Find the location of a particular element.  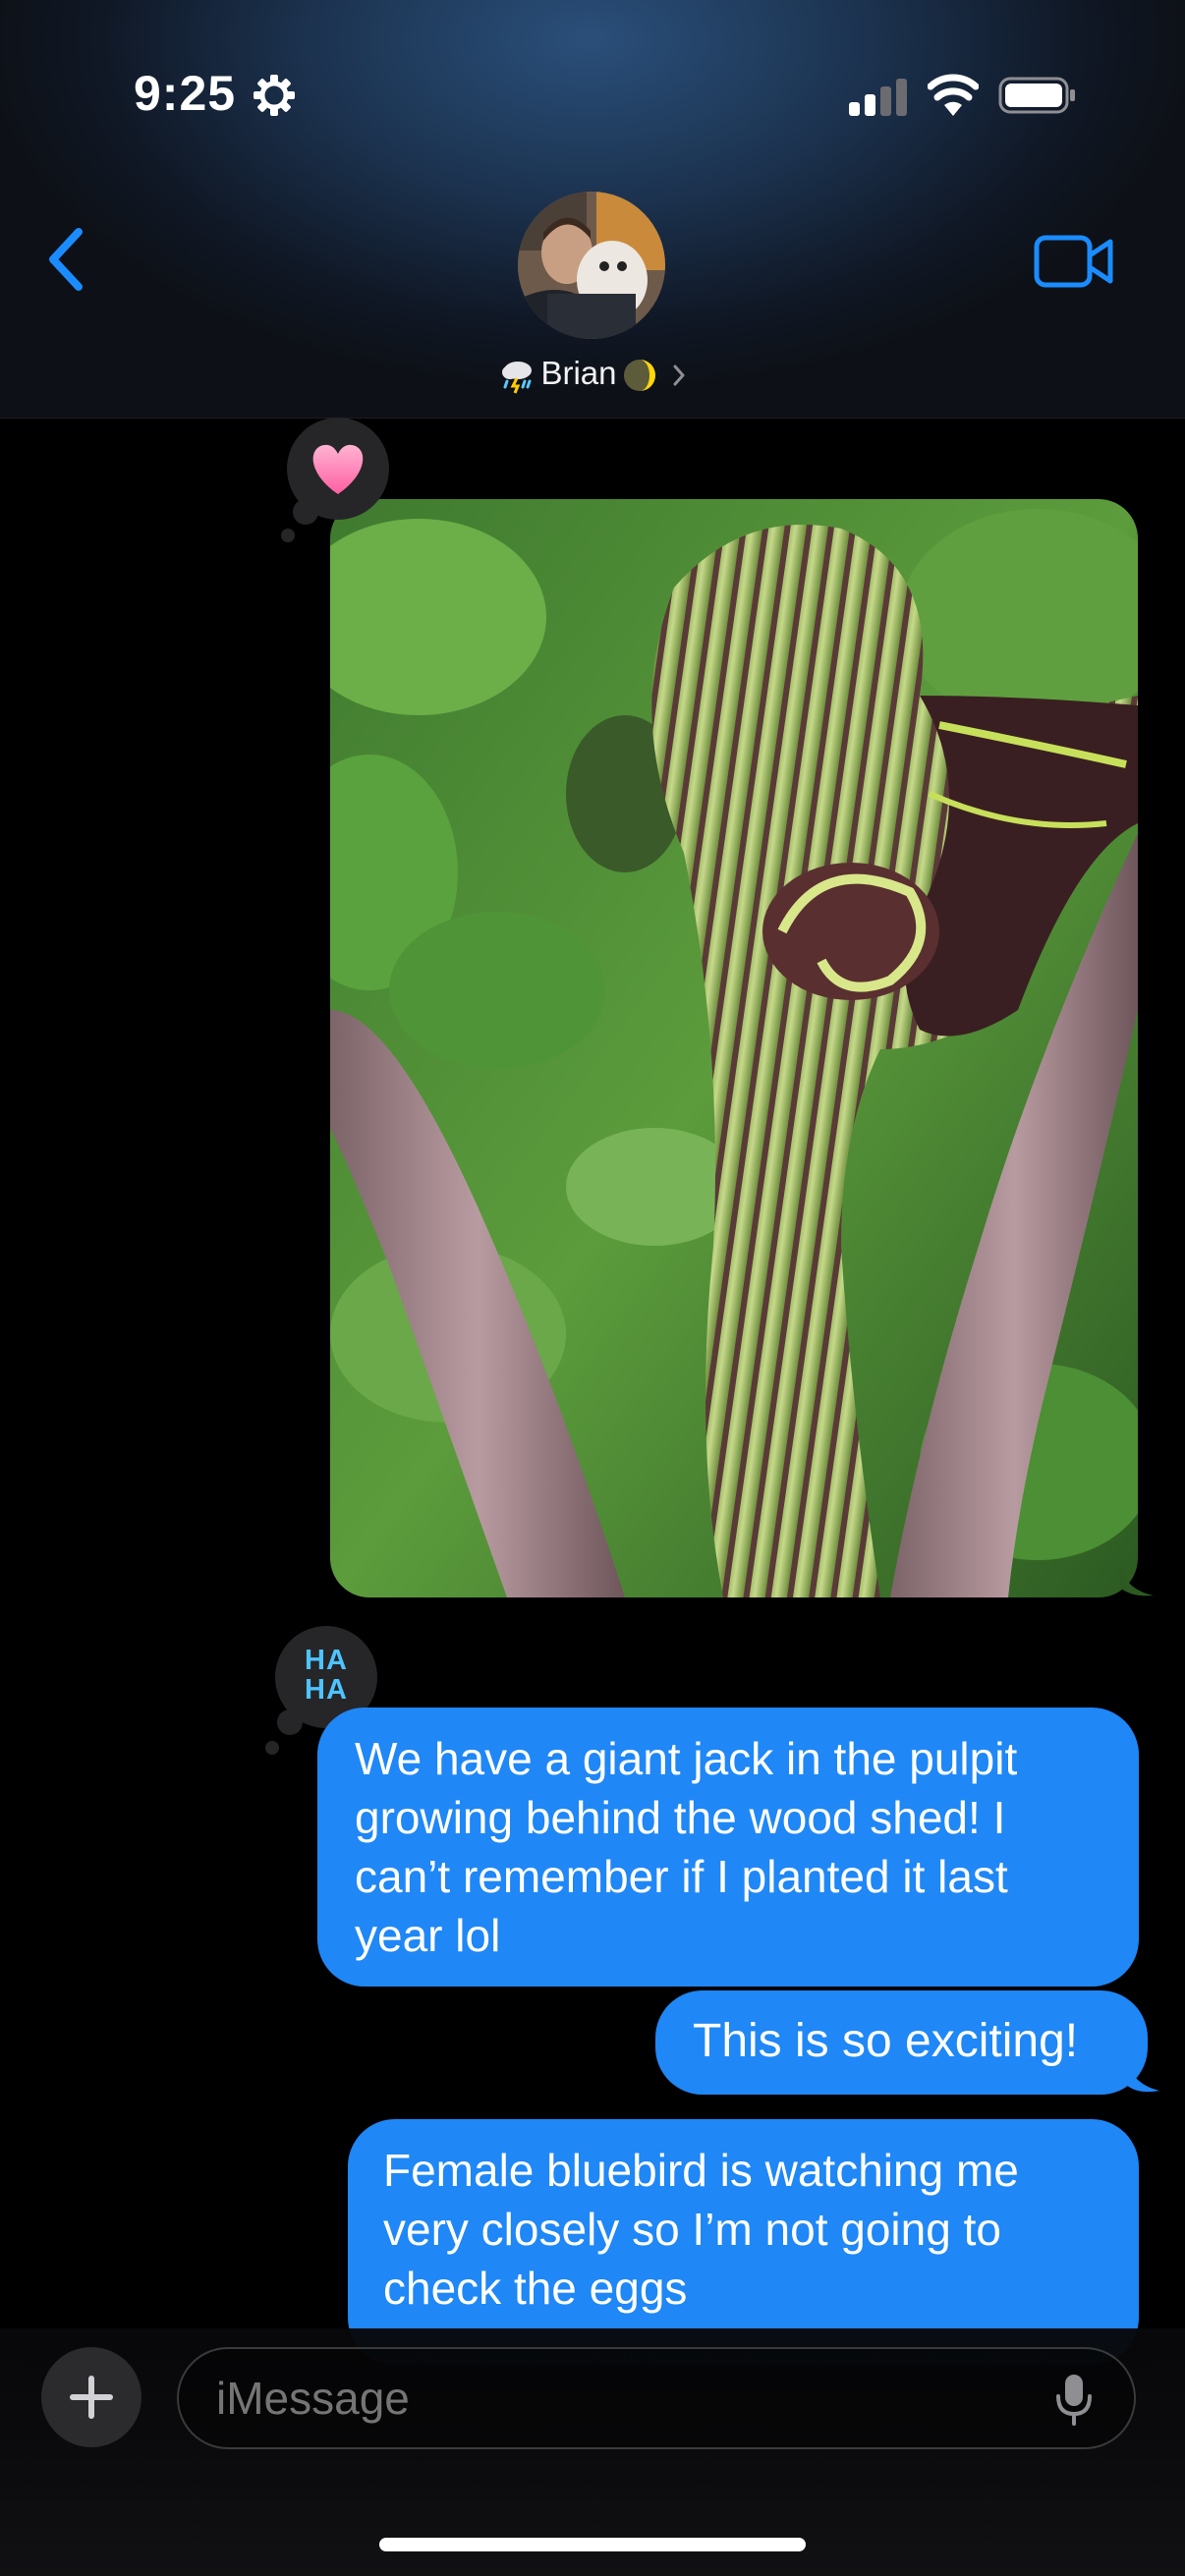

video-camera-icon is located at coordinates (1074, 261).